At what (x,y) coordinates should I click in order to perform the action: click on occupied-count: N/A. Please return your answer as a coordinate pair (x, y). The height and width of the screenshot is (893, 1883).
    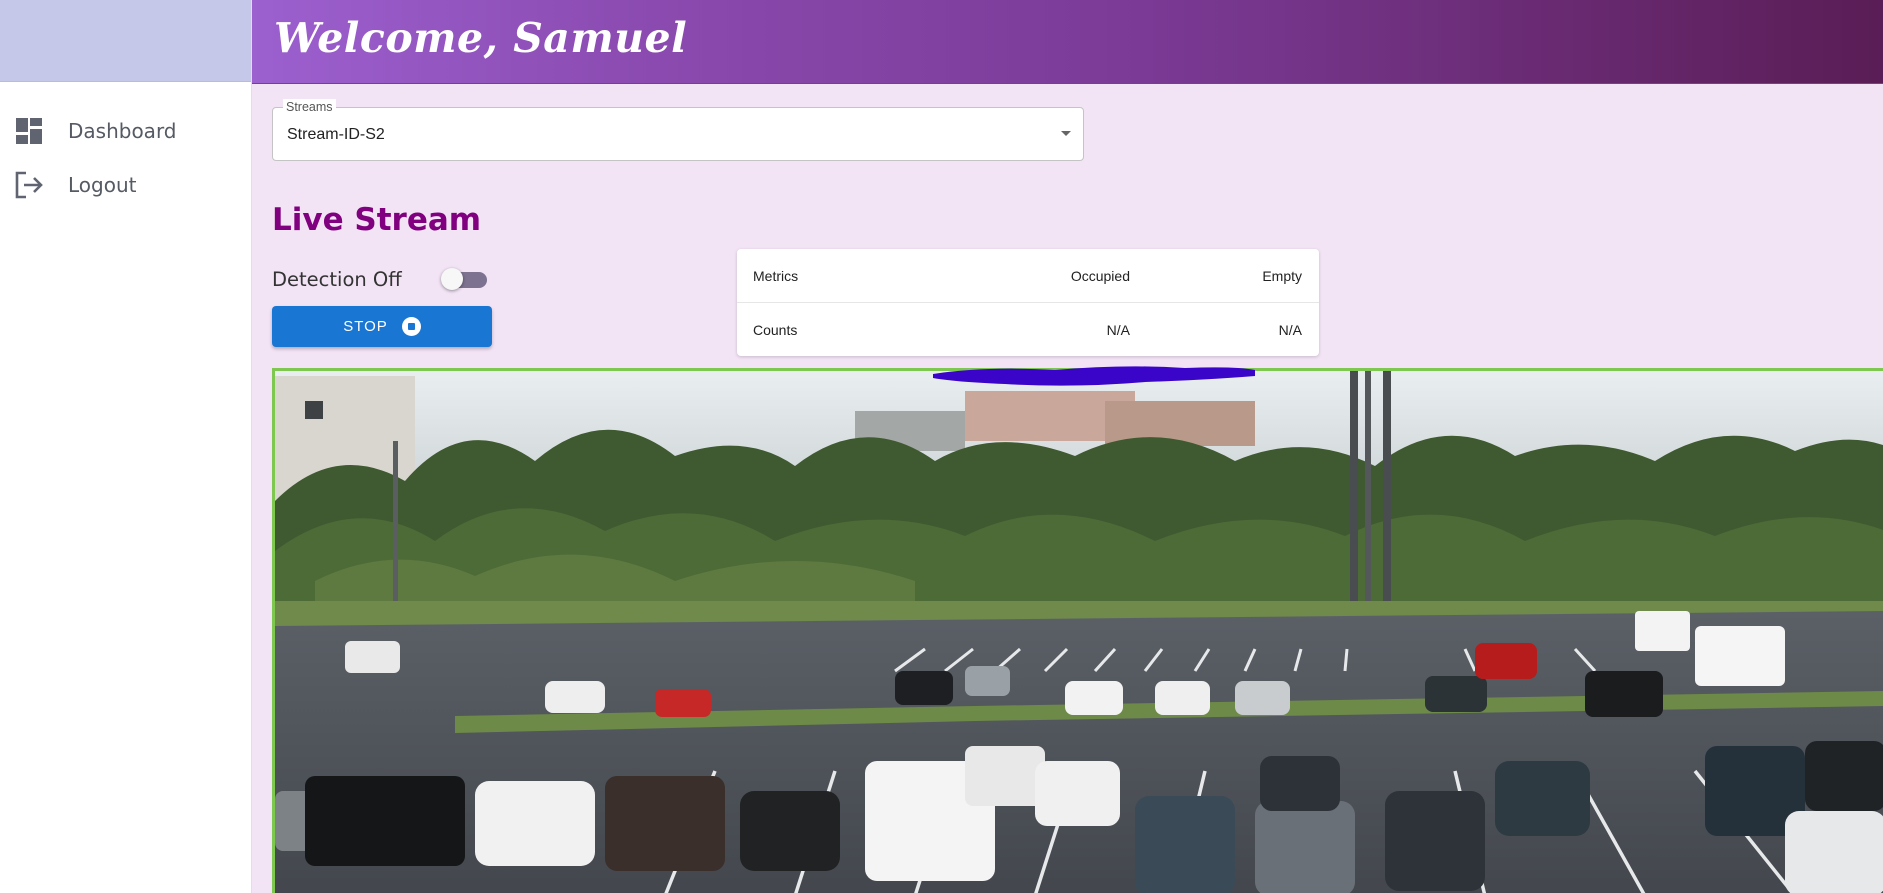
    Looking at the image, I should click on (1118, 330).